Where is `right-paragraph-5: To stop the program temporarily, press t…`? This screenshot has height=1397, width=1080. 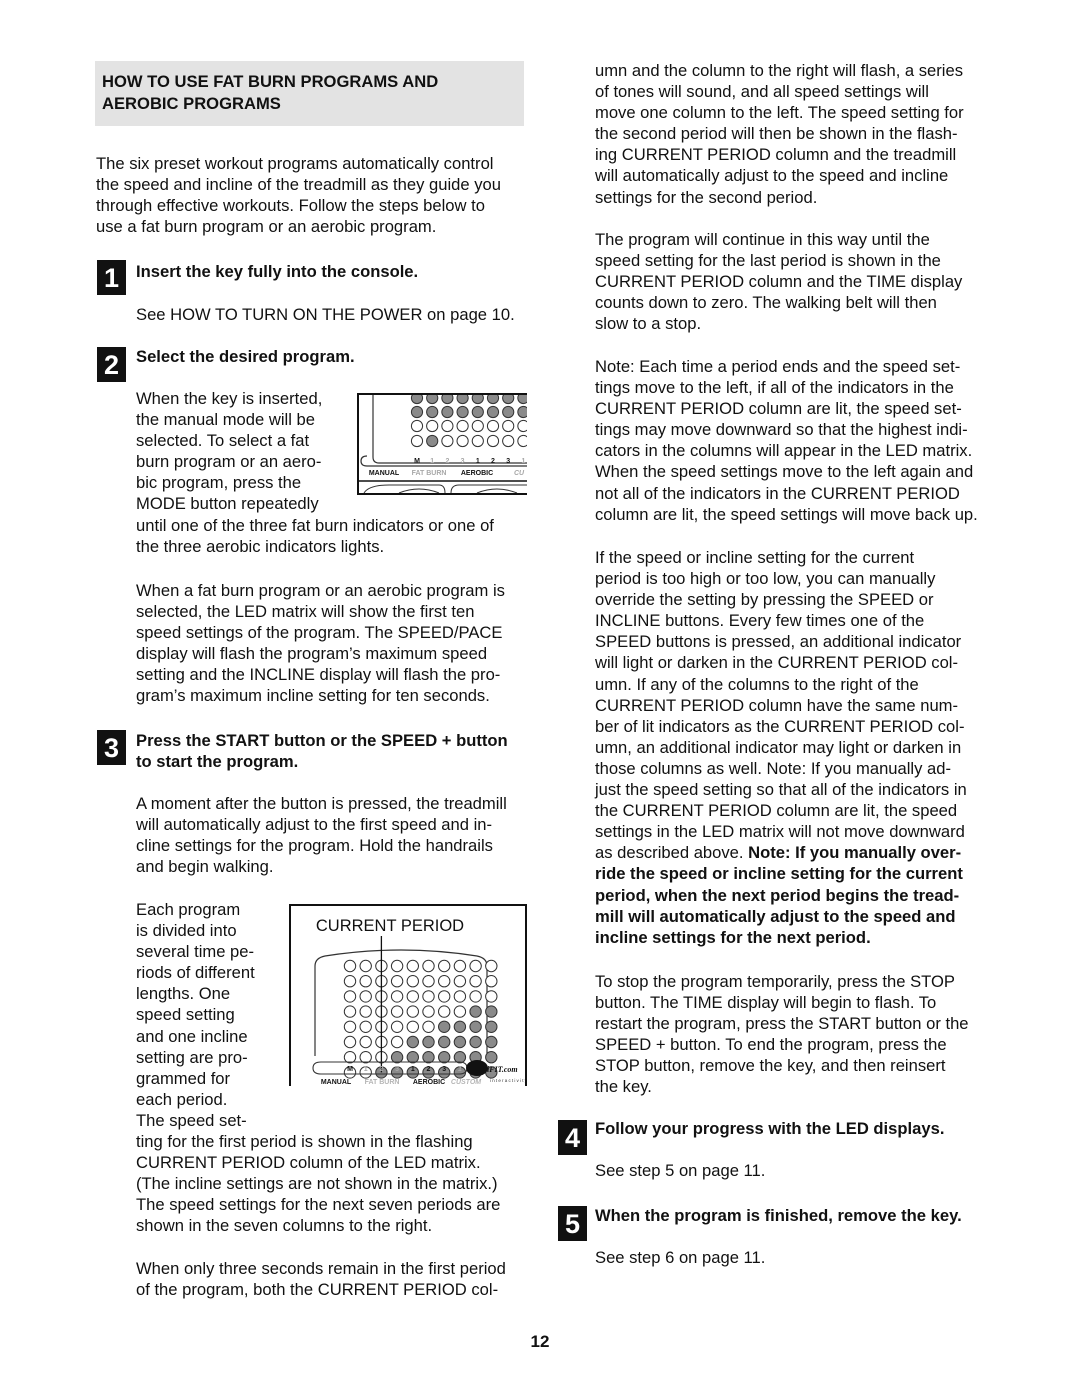
right-paragraph-5: To stop the program temporarily, press t… is located at coordinates (782, 1034).